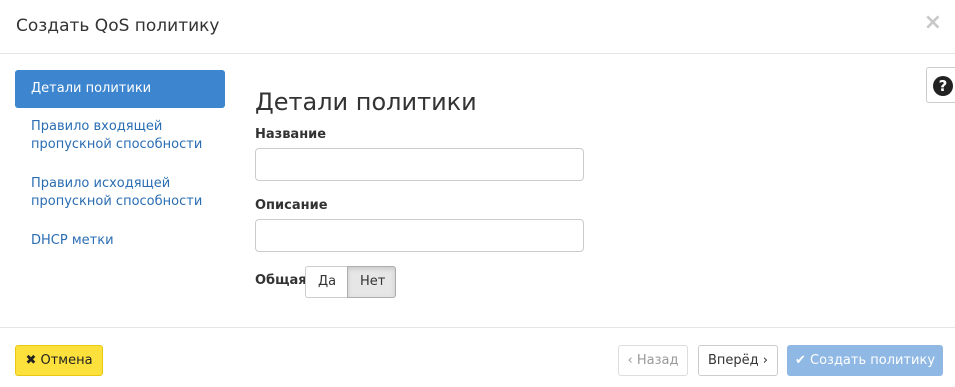  What do you see at coordinates (943, 86) in the screenshot?
I see `question-circle-icon: ?` at bounding box center [943, 86].